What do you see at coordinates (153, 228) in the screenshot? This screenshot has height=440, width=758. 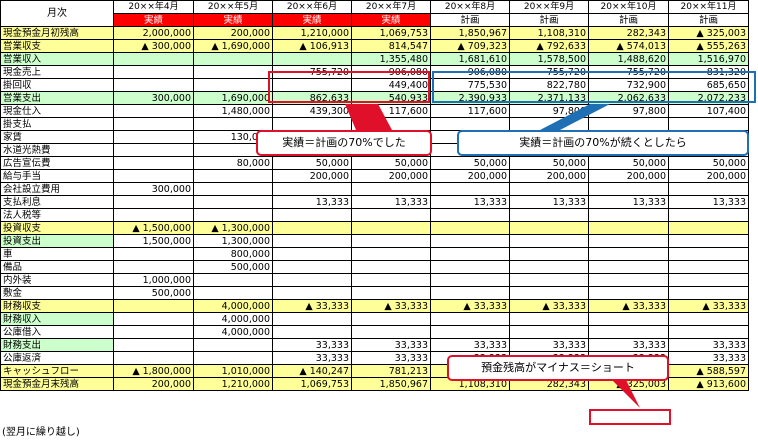 I see `value-cell: ▲ 1,500,000` at bounding box center [153, 228].